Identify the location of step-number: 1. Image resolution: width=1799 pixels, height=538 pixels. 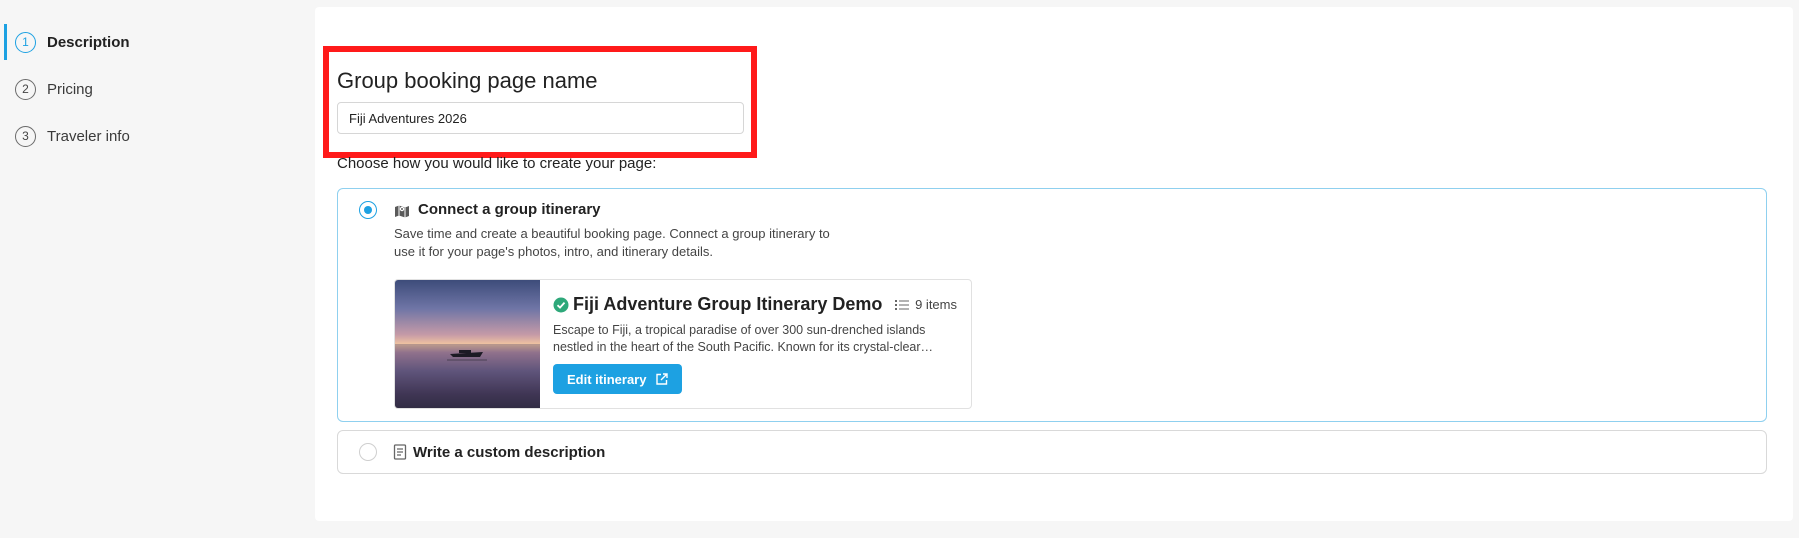
(25, 42).